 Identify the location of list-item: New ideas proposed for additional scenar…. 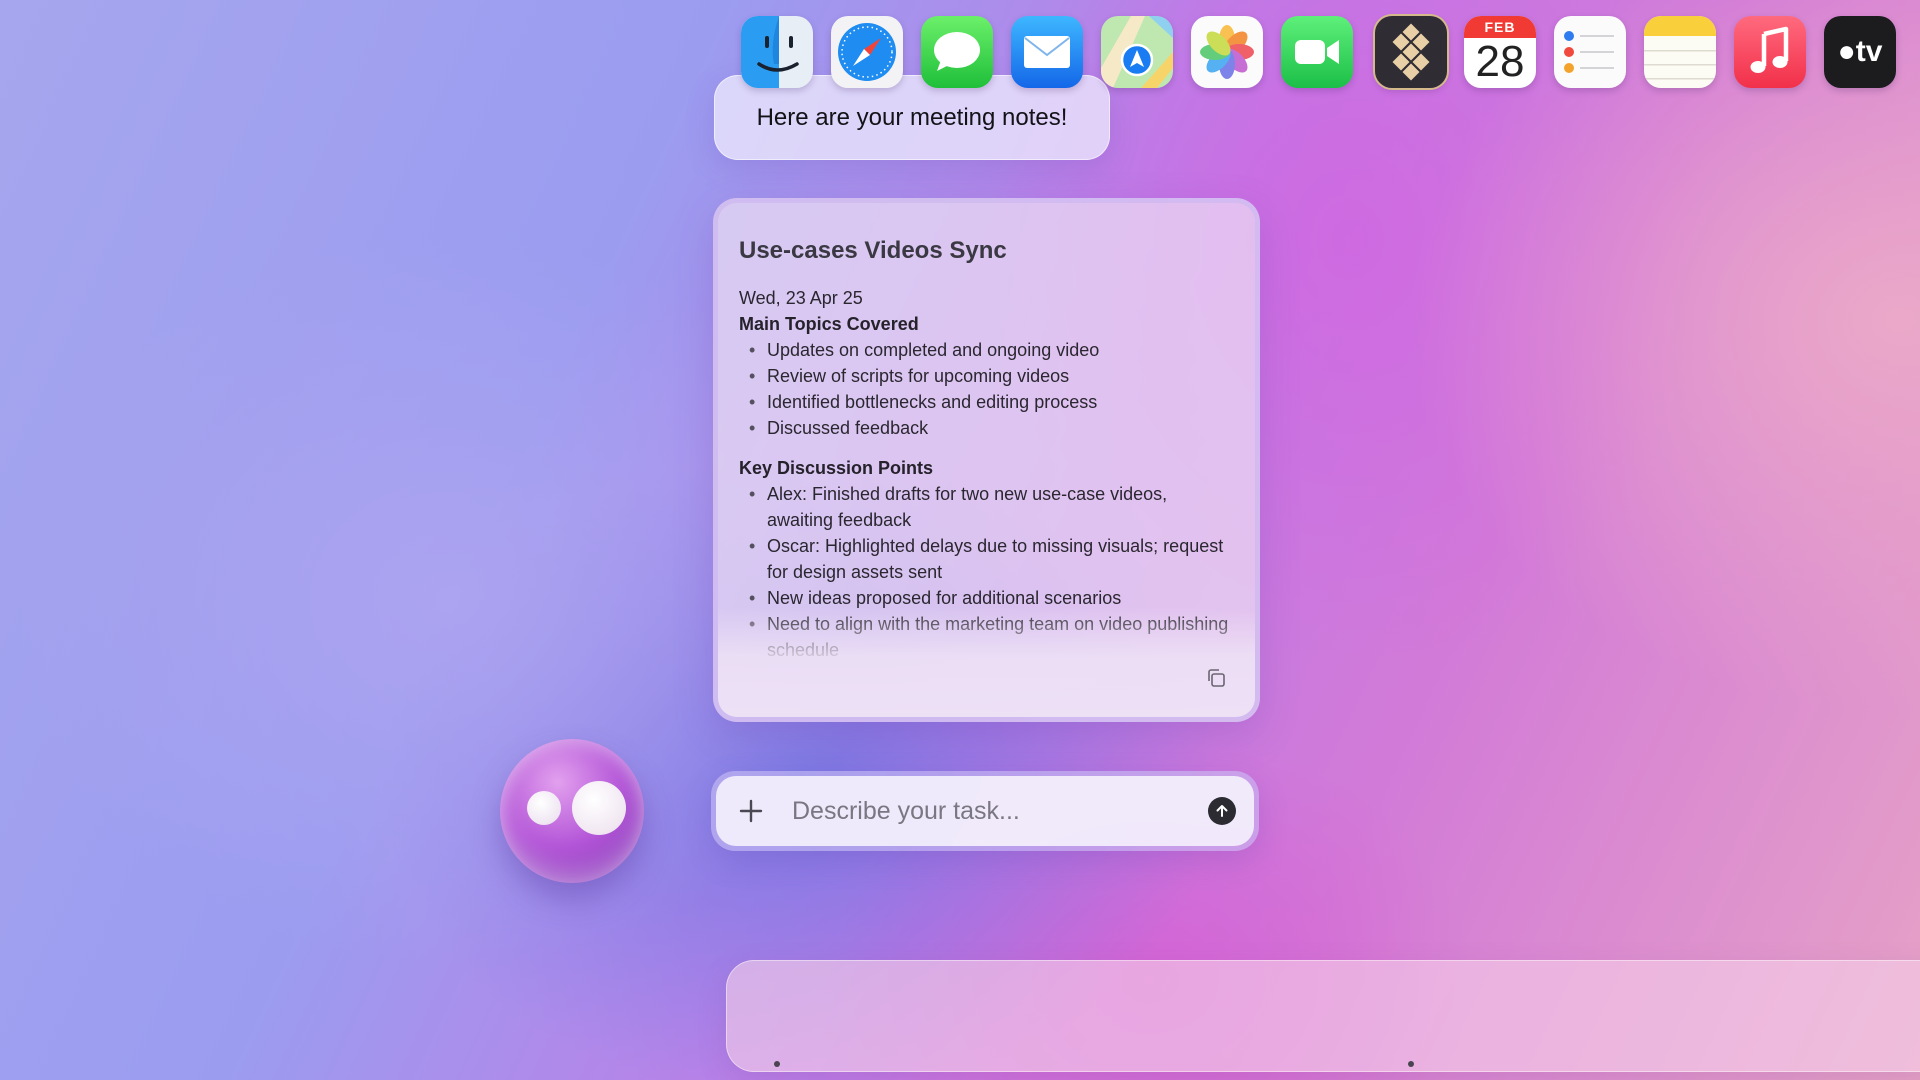
(987, 598).